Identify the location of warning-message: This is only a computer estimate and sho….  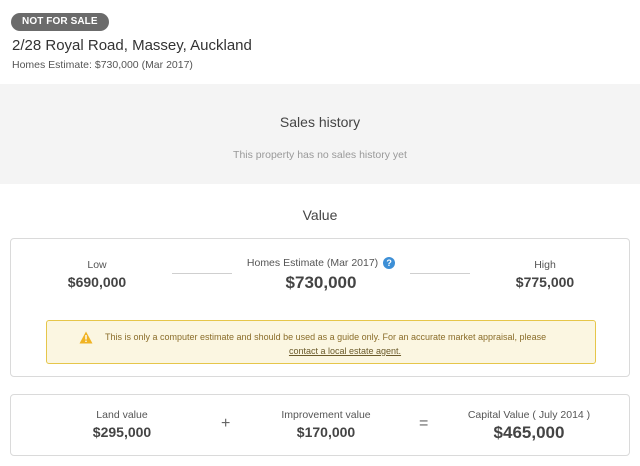
(345, 344).